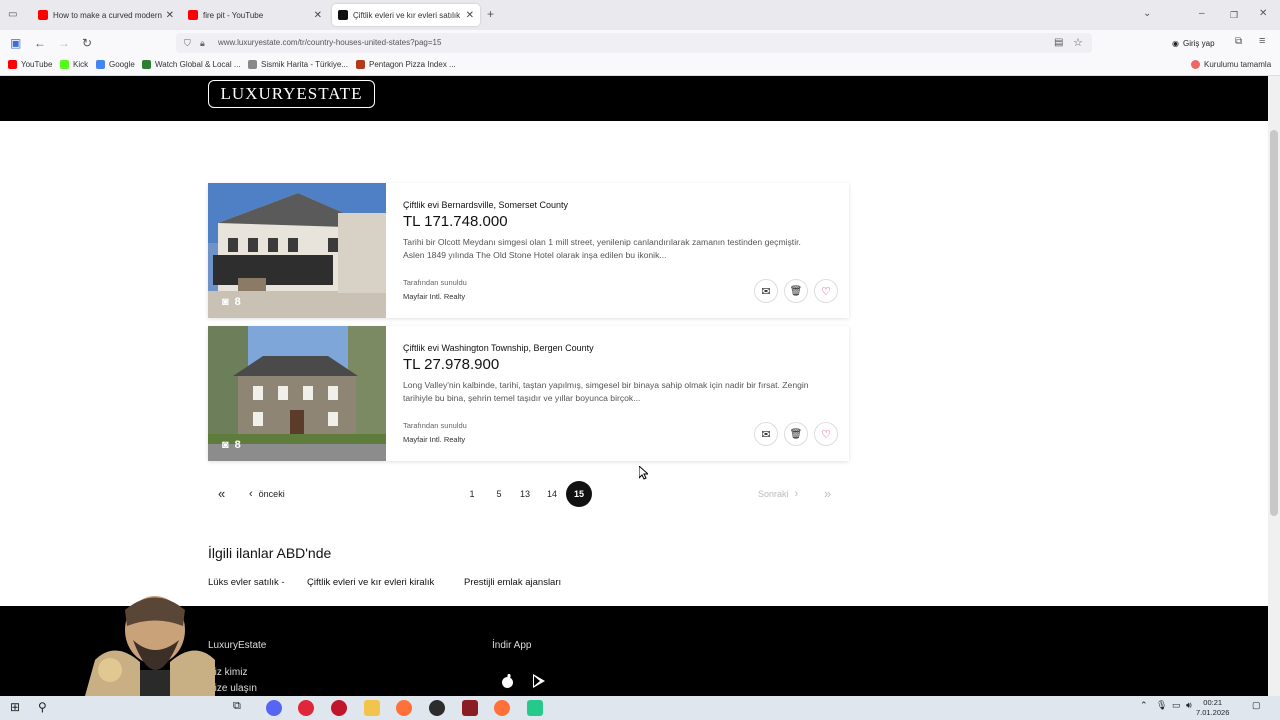 This screenshot has width=1280, height=720. What do you see at coordinates (1202, 14) in the screenshot?
I see `minimize-window-icon: –` at bounding box center [1202, 14].